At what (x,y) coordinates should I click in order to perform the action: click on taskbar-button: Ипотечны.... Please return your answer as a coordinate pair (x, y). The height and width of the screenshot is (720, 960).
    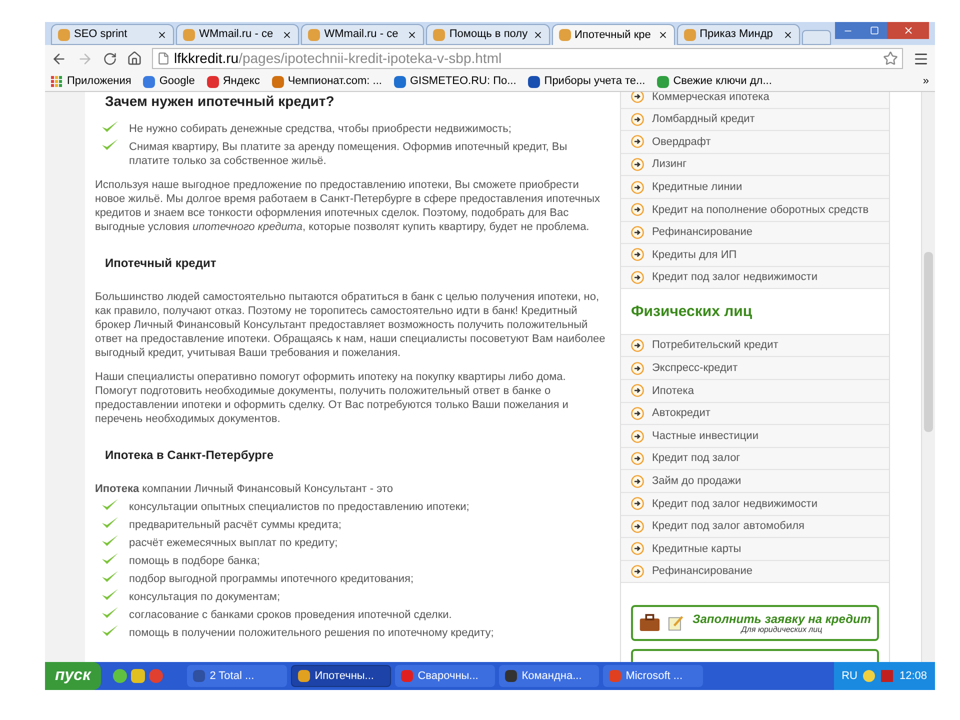
    Looking at the image, I should click on (340, 676).